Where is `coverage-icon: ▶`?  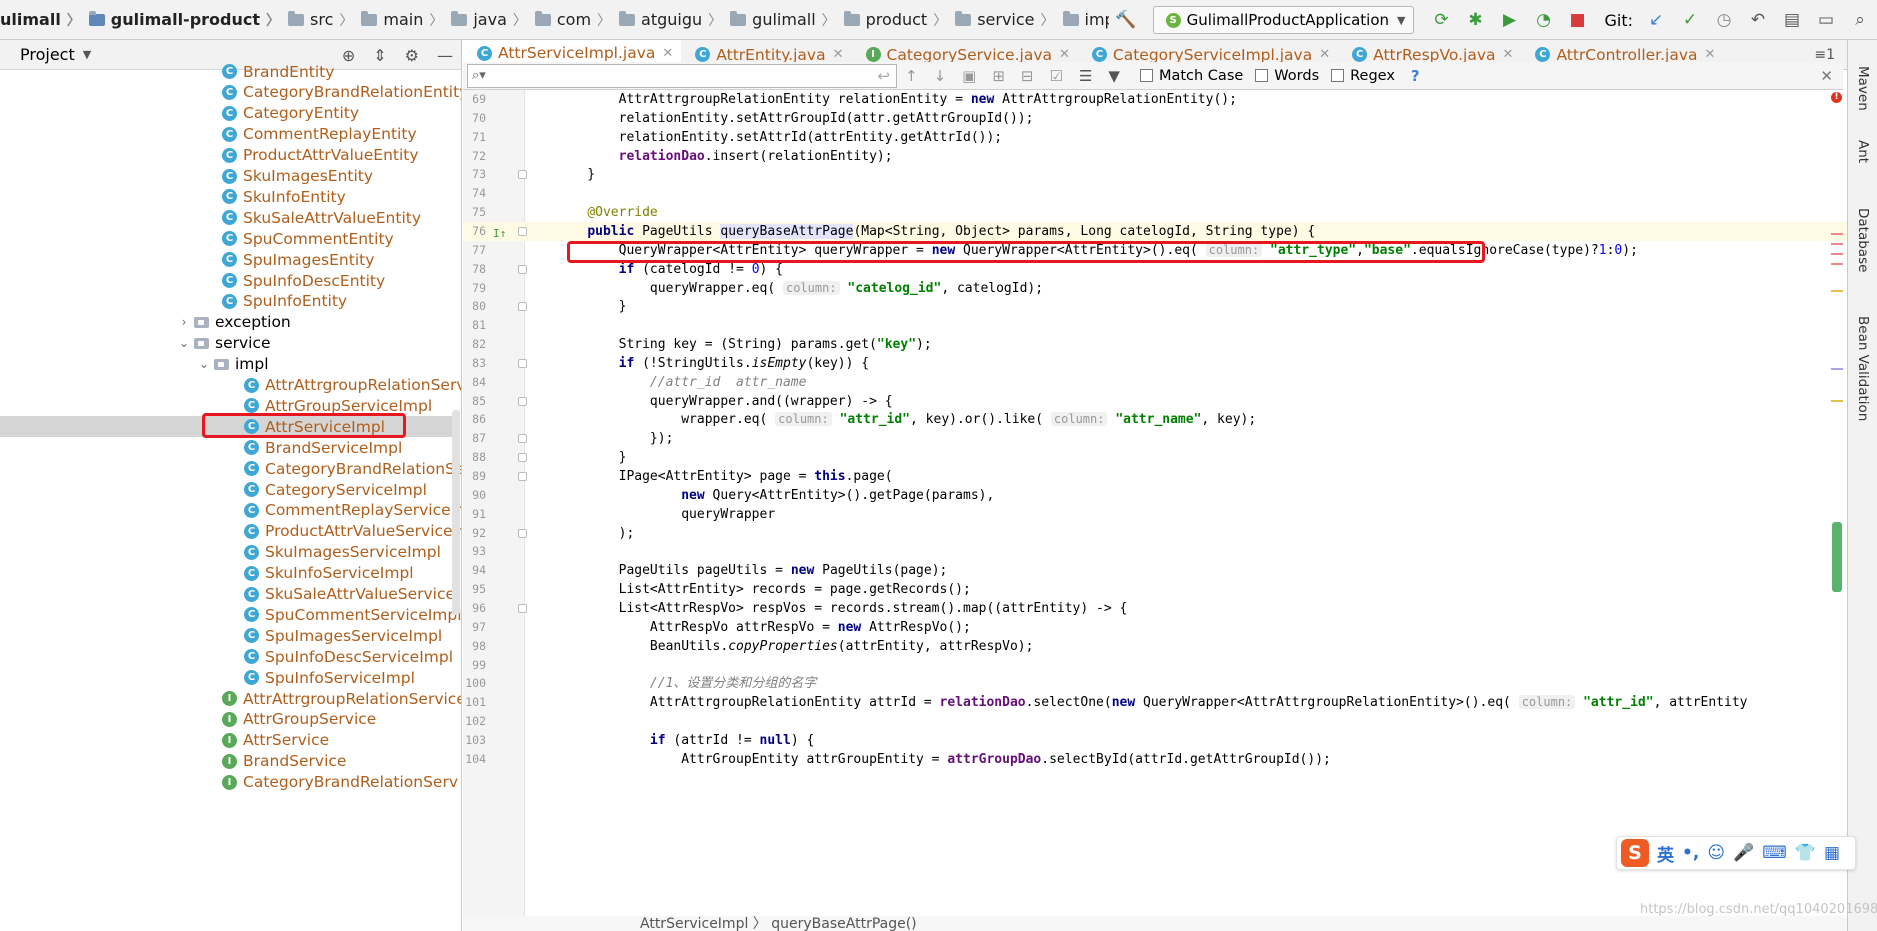
coverage-icon: ▶ is located at coordinates (1509, 20).